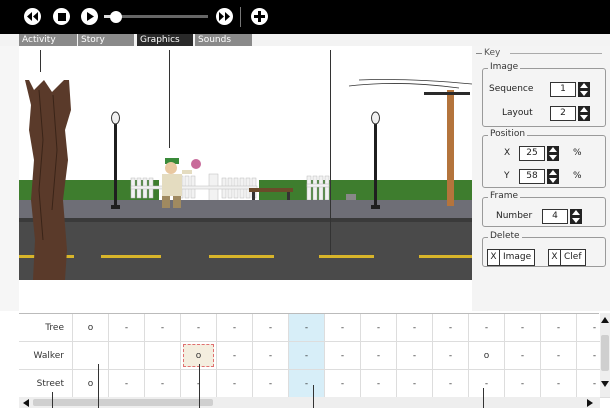 This screenshot has width=610, height=408. I want to click on delete-image-button: X Image, so click(511, 257).